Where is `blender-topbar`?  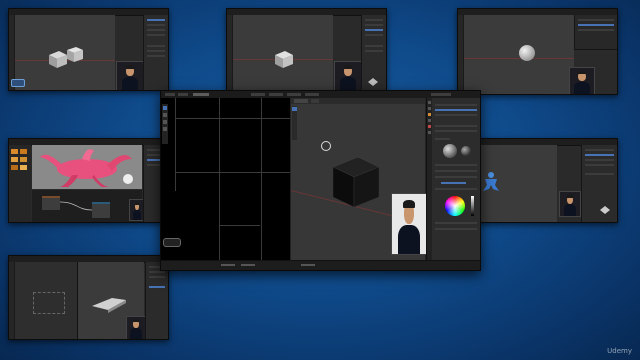
blender-topbar is located at coordinates (320, 94).